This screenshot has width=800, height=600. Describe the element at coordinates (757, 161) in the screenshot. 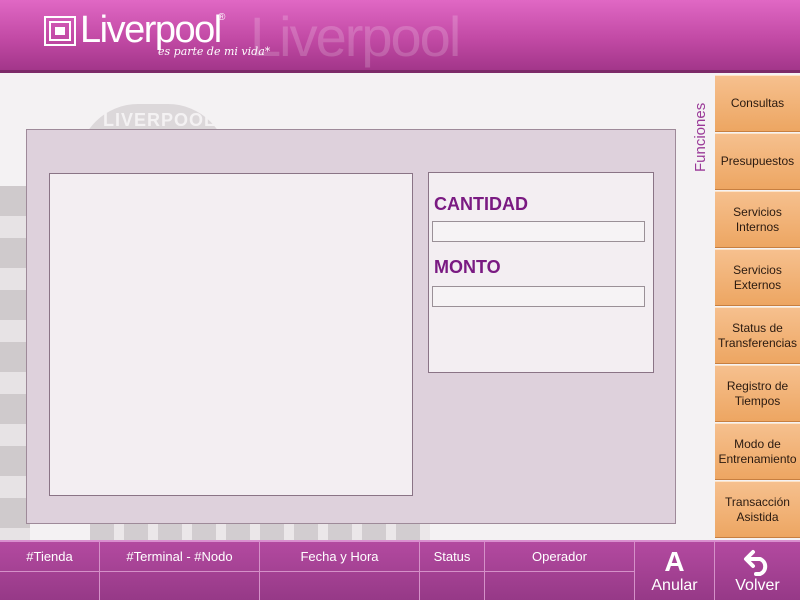

I see `sidebar-item-presupuestos: Presupuestos` at that location.